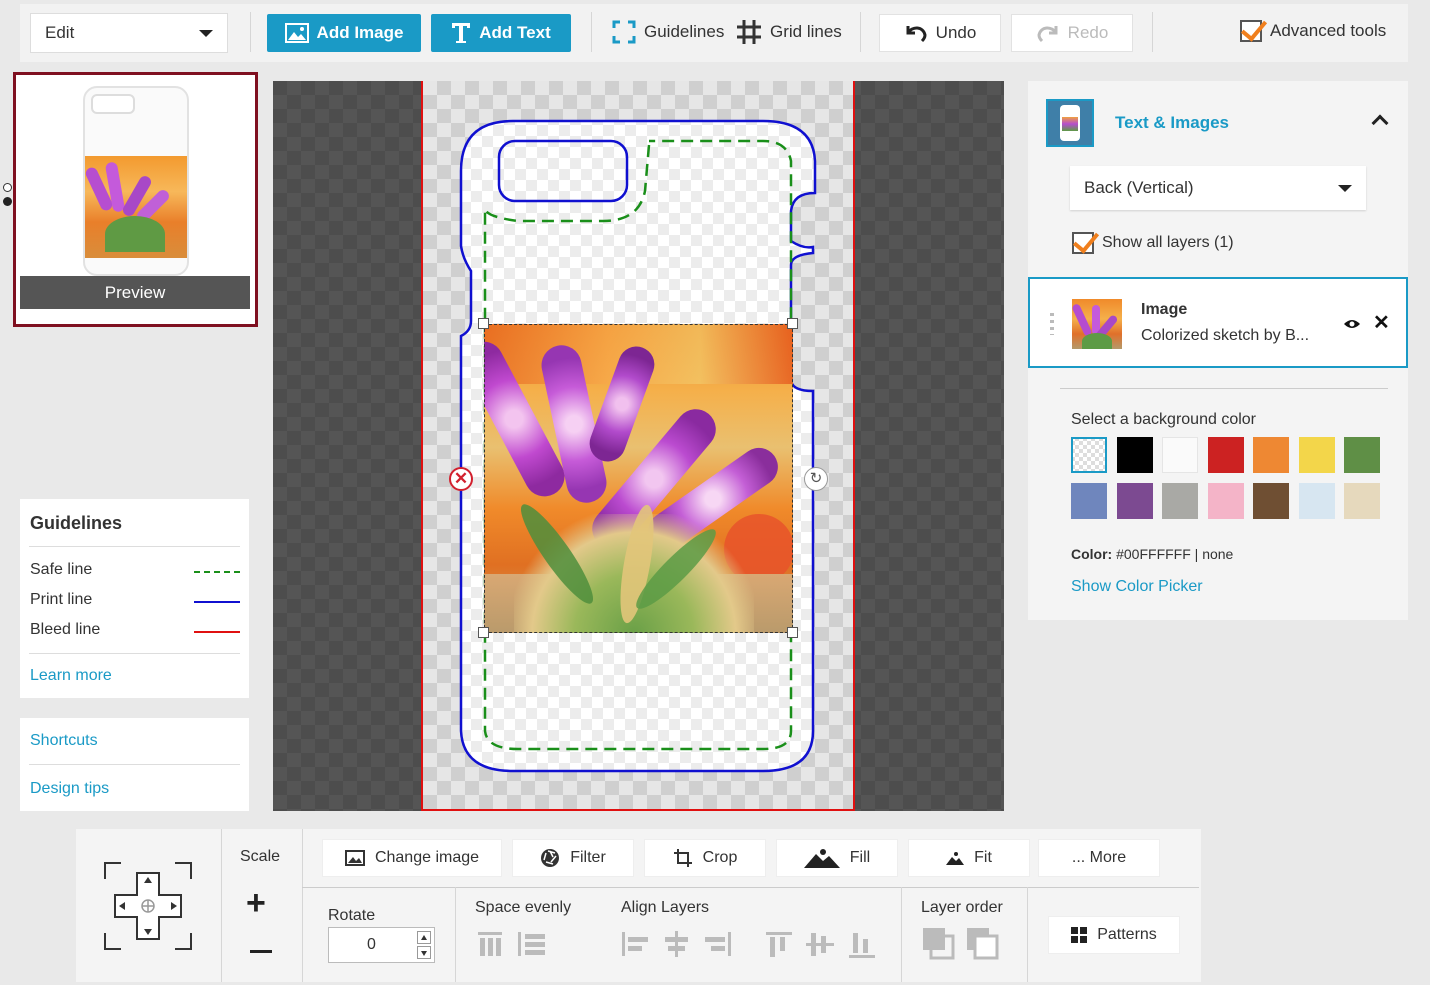 The width and height of the screenshot is (1430, 985). I want to click on fit-button: Fit, so click(969, 858).